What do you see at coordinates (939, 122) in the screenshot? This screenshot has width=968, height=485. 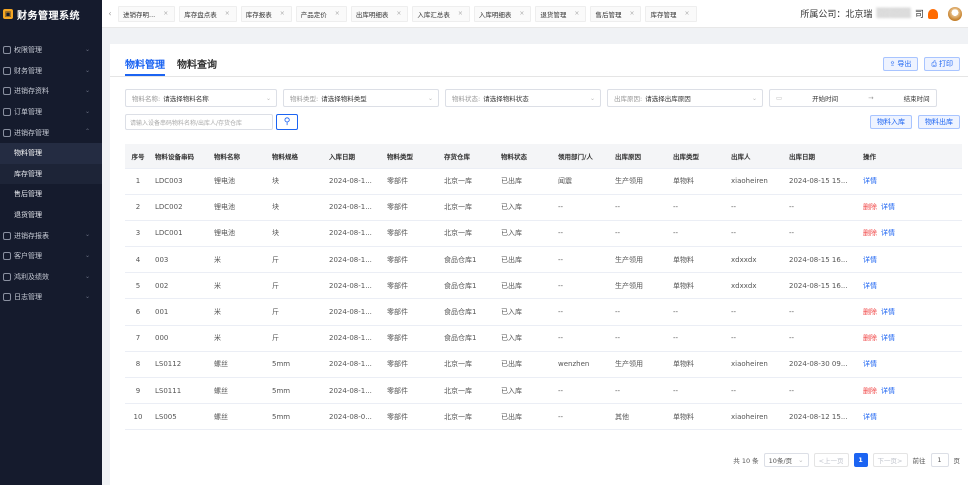 I see `stock-out-button: 物料出库` at bounding box center [939, 122].